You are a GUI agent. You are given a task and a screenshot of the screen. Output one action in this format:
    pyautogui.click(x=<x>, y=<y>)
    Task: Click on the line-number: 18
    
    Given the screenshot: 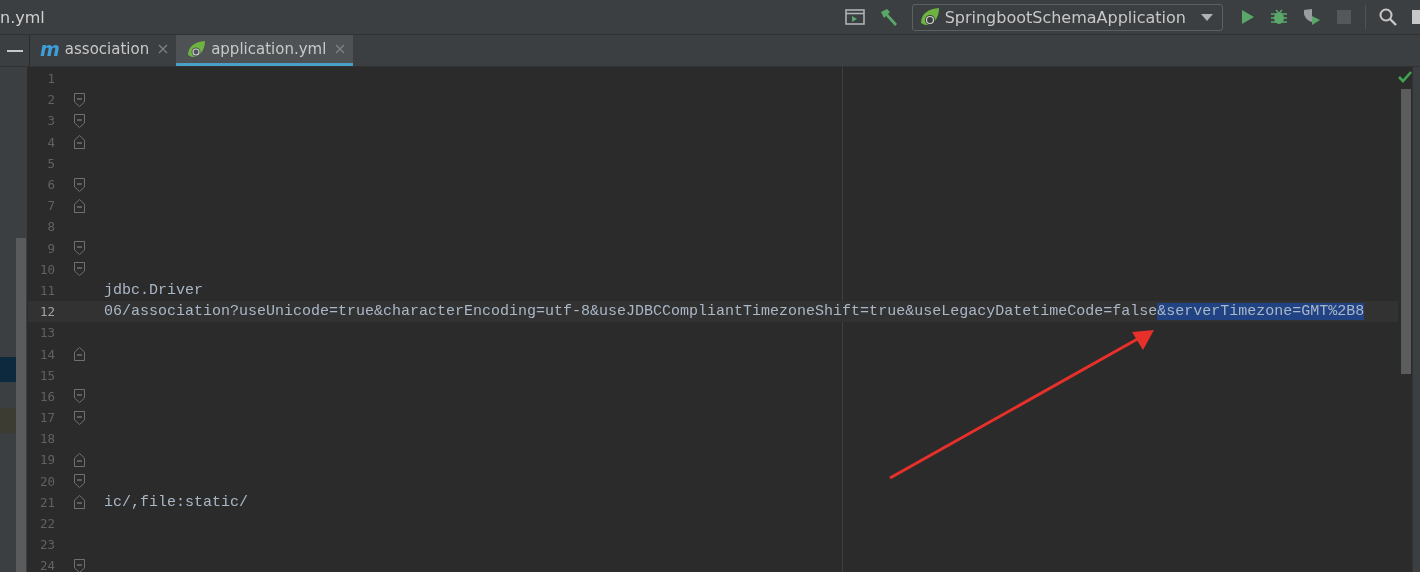 What is the action you would take?
    pyautogui.click(x=46, y=439)
    